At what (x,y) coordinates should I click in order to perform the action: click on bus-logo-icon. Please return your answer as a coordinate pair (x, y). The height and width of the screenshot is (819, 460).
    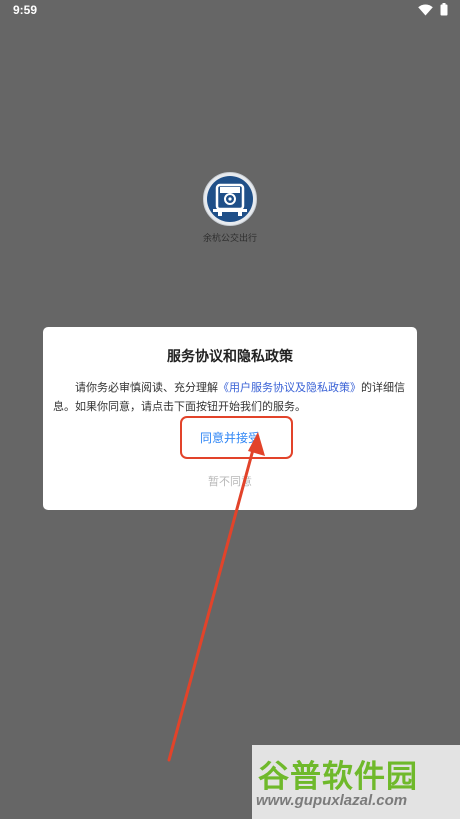
    Looking at the image, I should click on (230, 199).